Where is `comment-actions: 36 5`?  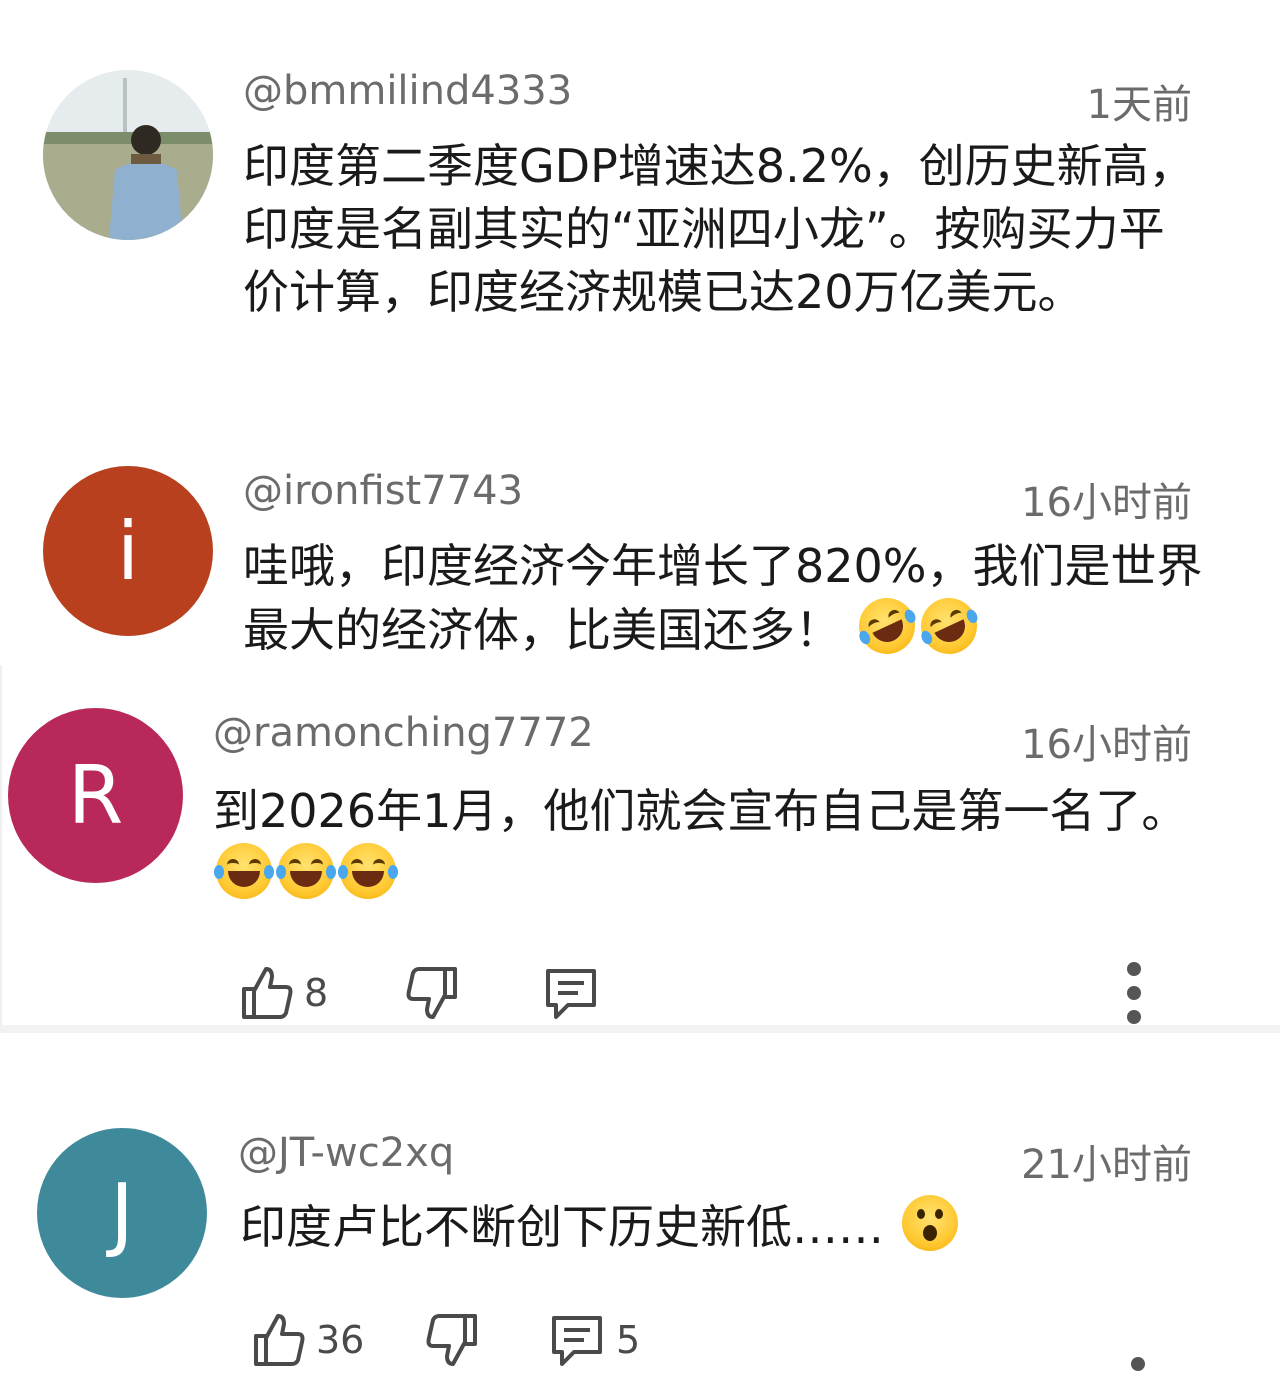 comment-actions: 36 5 is located at coordinates (640, 1340).